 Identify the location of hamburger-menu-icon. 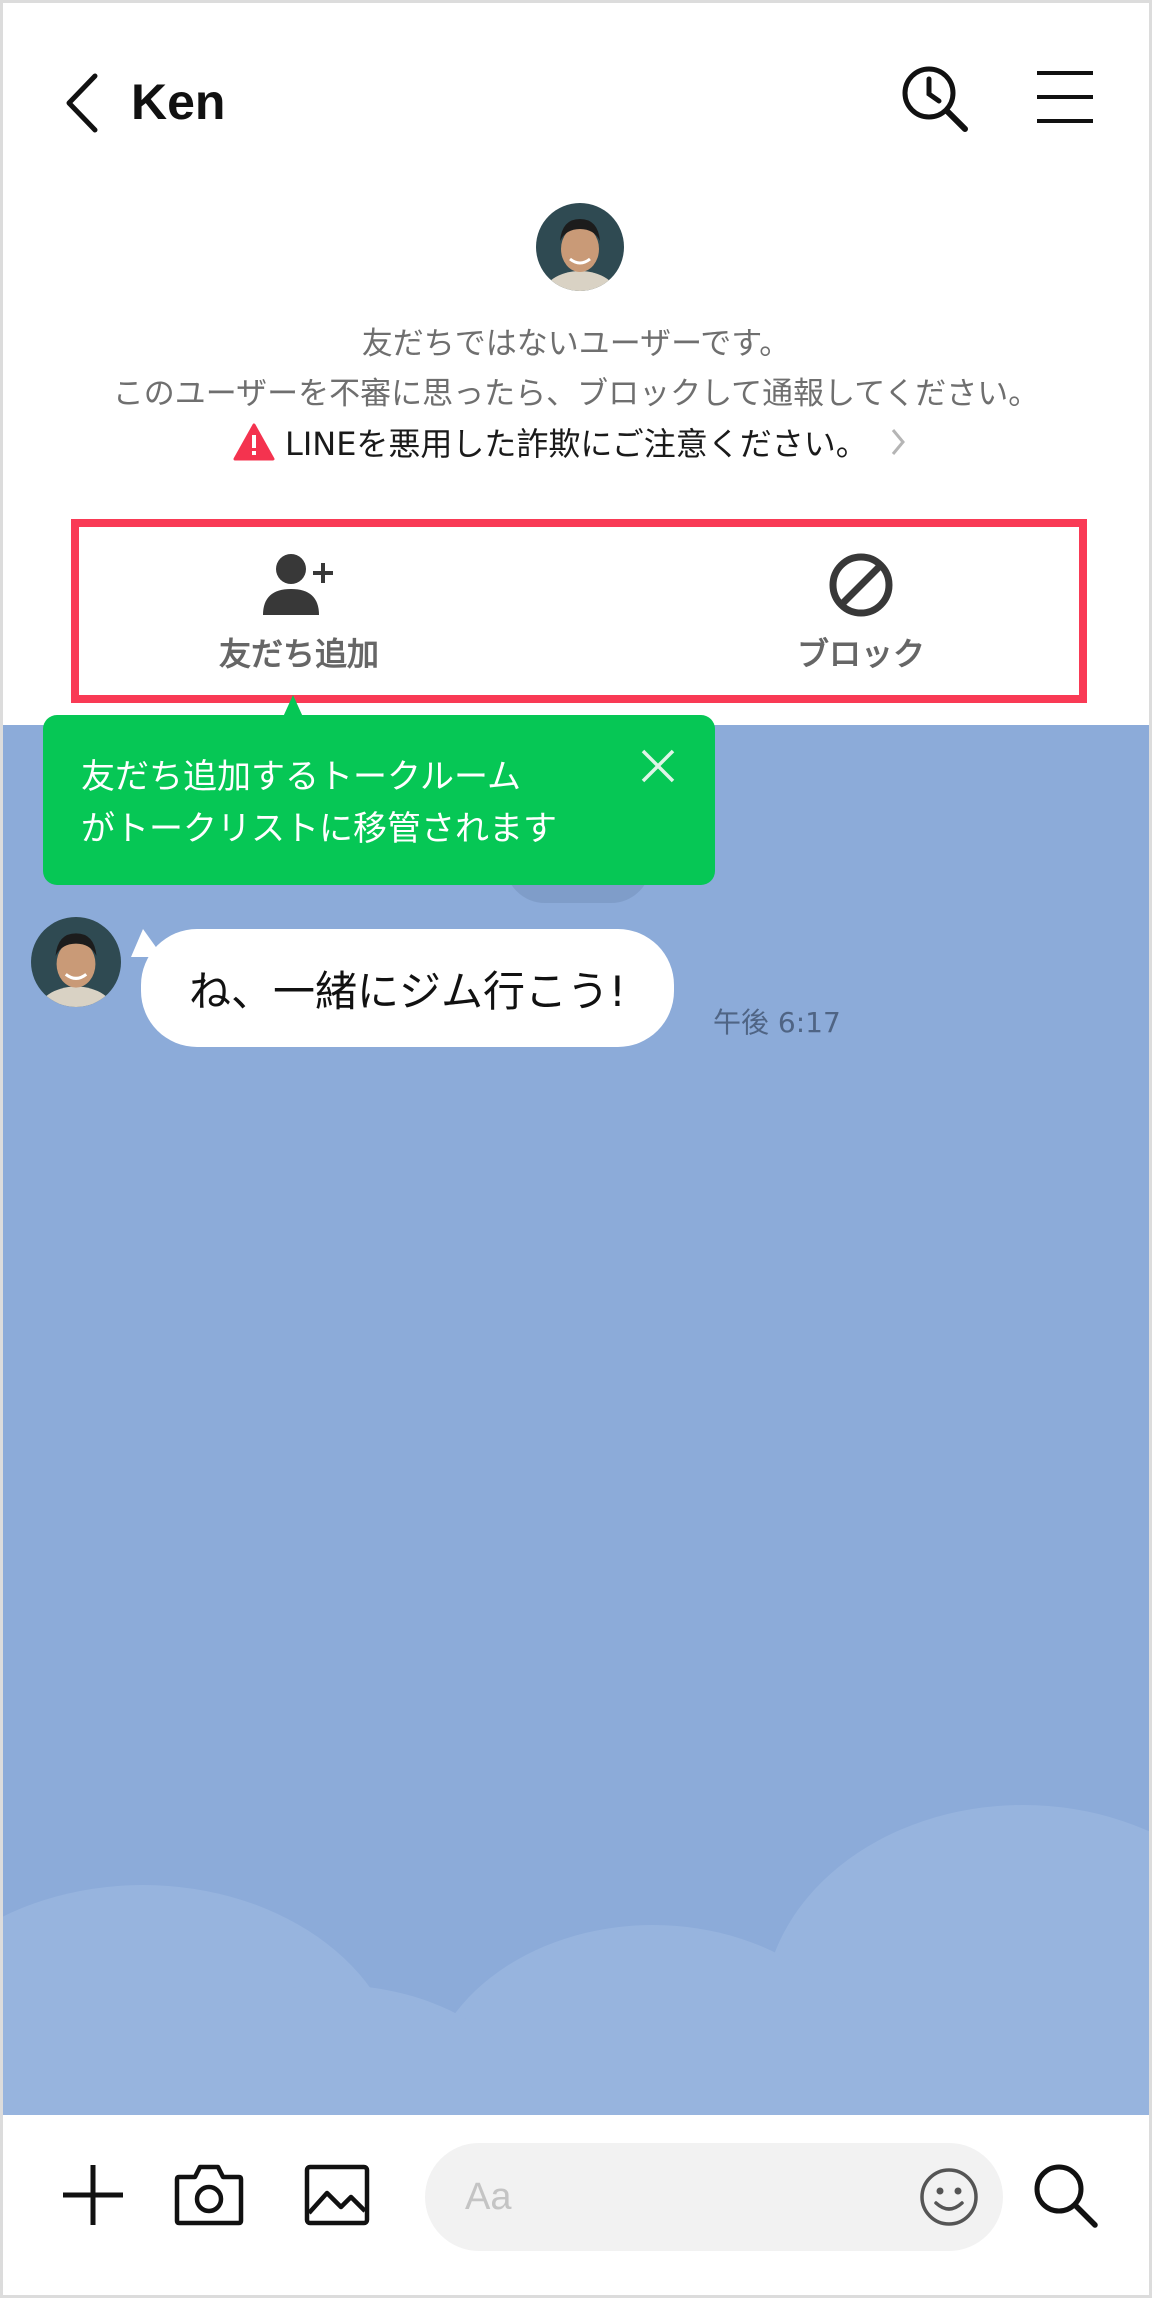
(1065, 97).